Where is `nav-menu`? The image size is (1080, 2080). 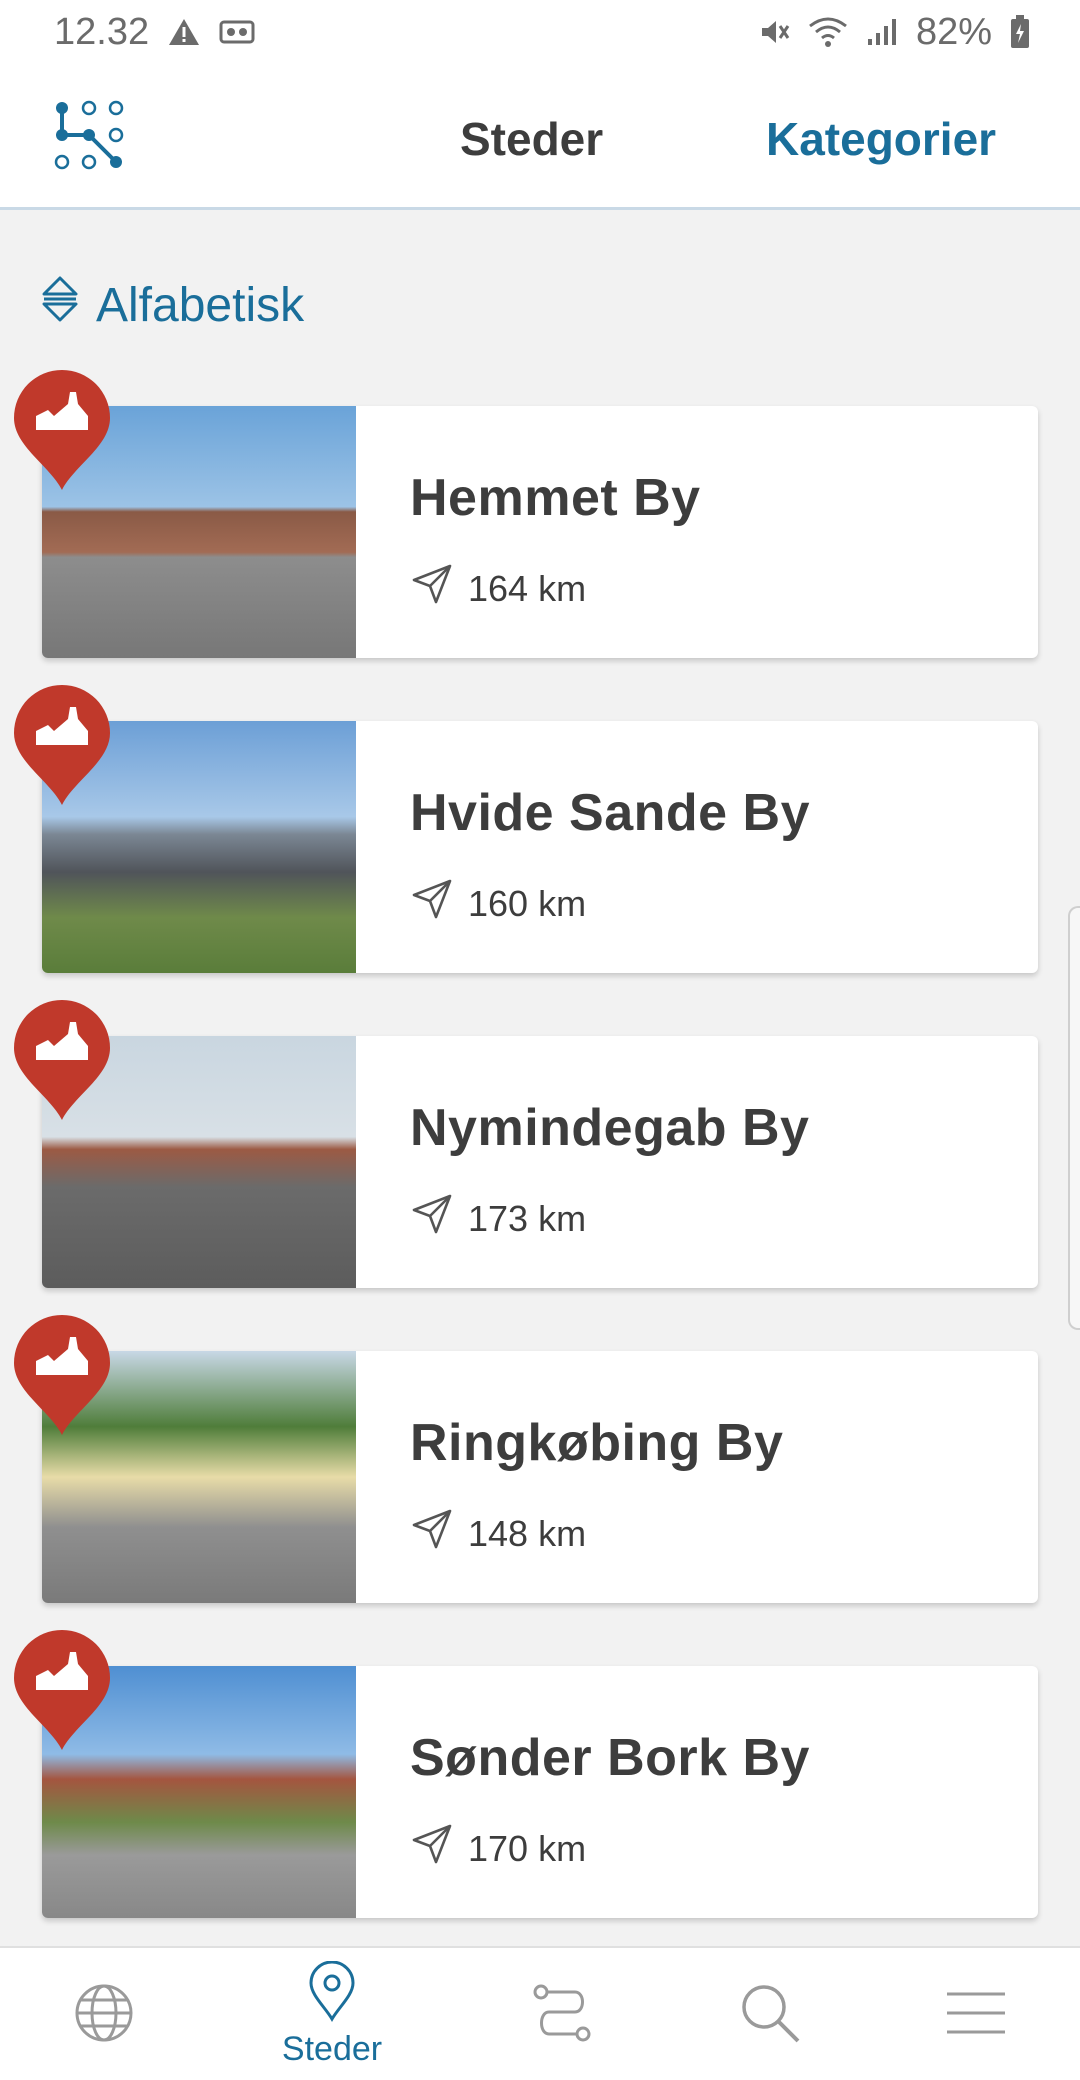
nav-menu is located at coordinates (976, 2014).